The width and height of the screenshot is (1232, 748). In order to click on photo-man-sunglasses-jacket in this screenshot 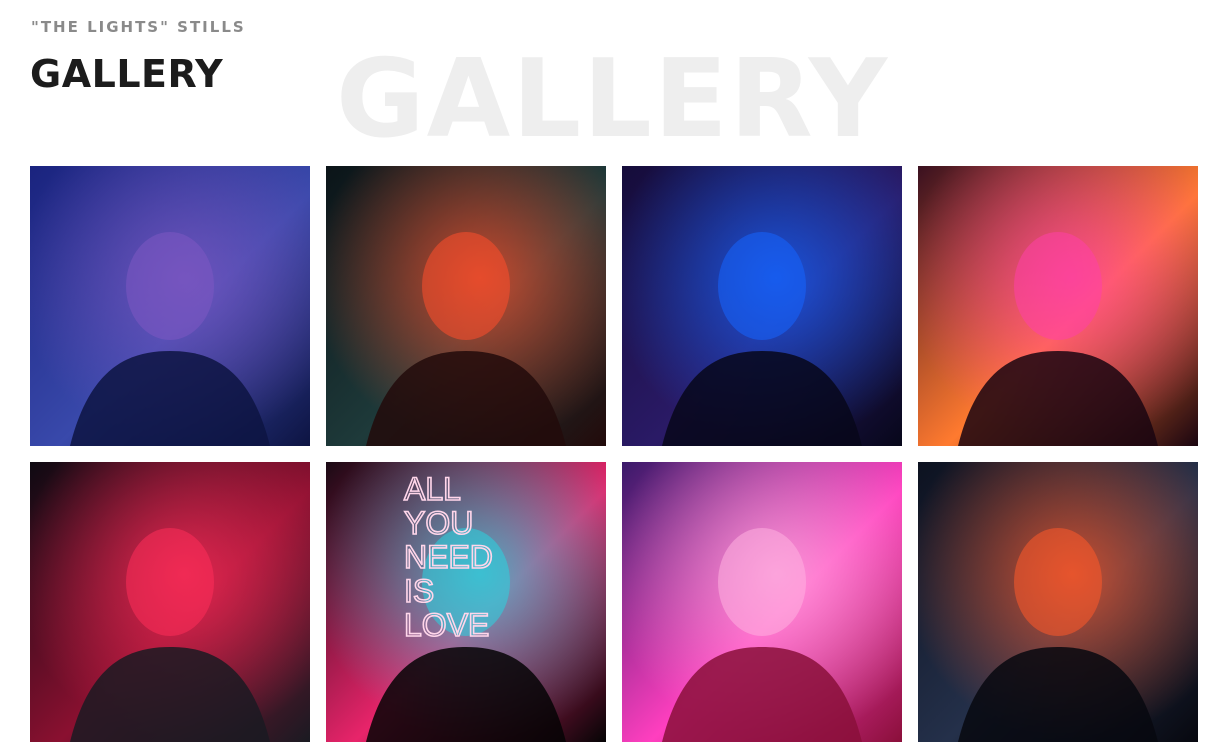, I will do `click(762, 306)`.